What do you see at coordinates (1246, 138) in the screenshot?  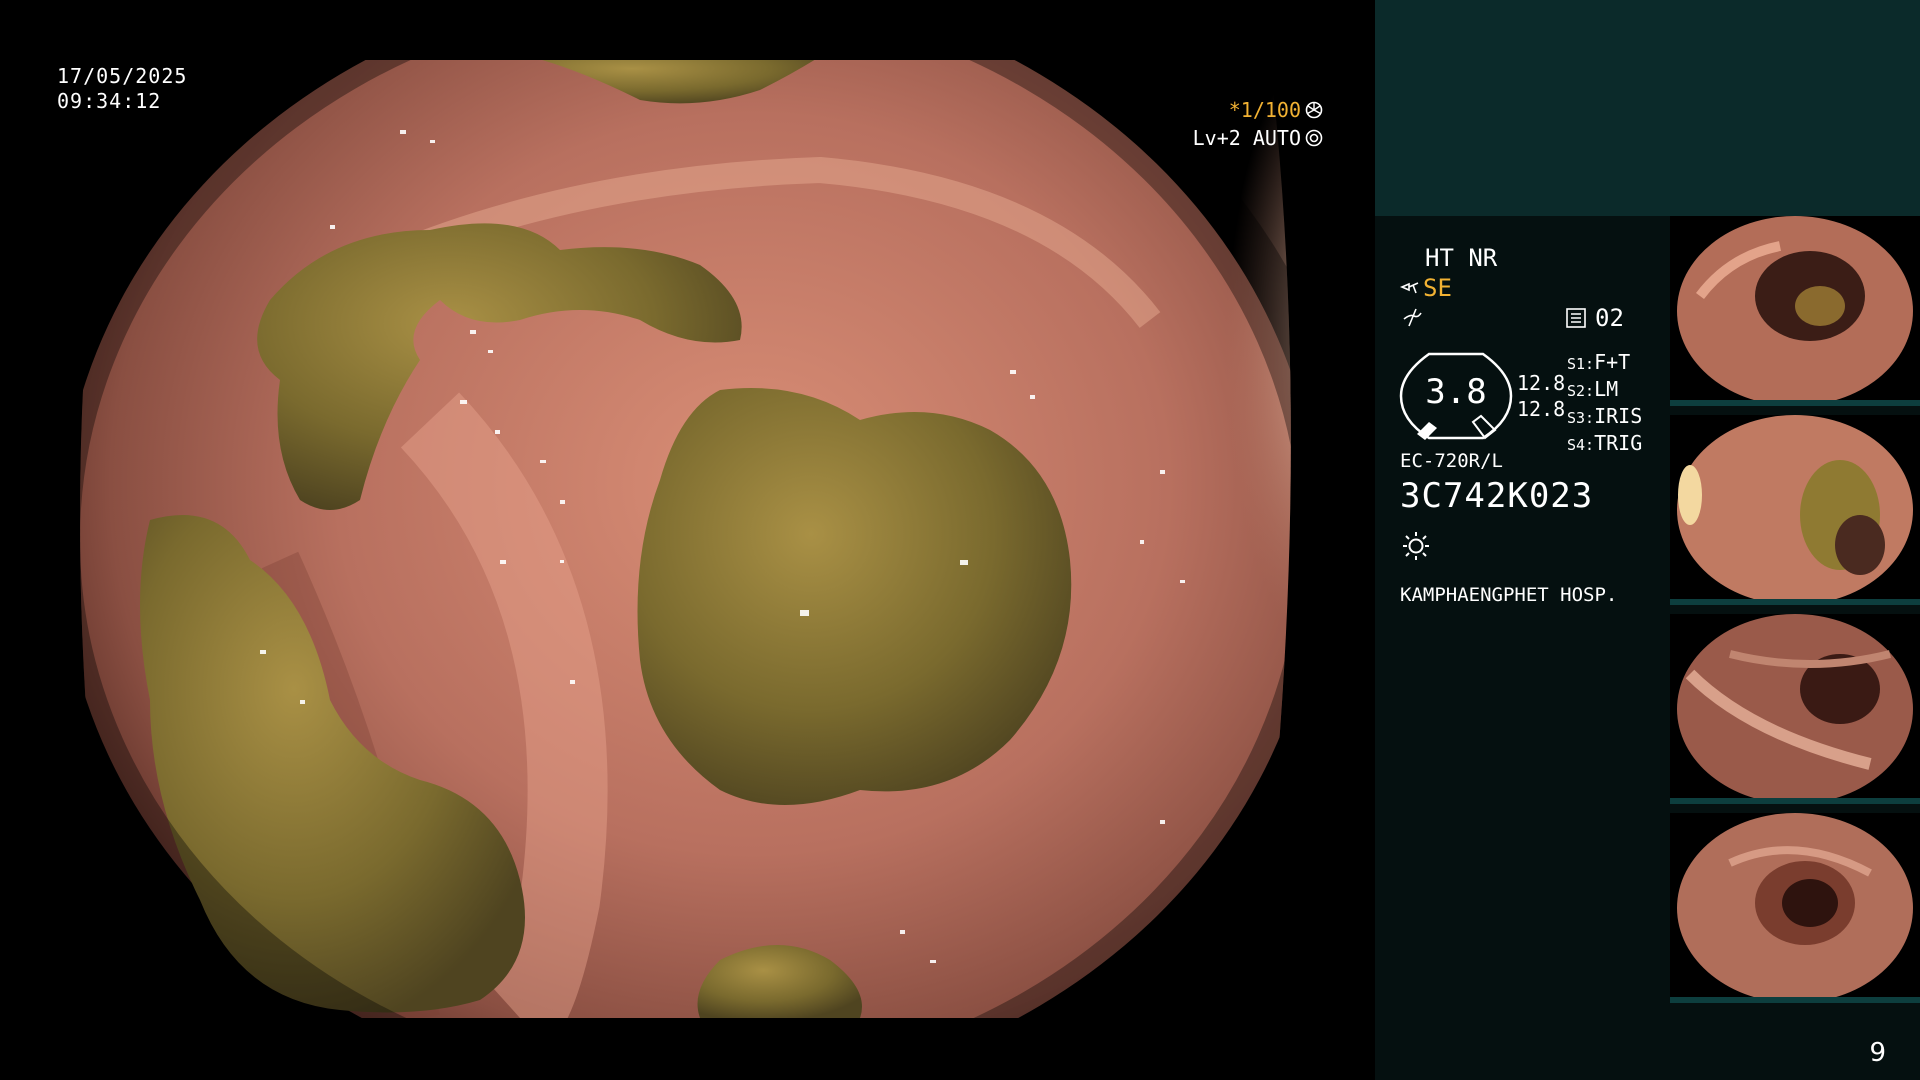 I see `iris-mode-label: Lv+2 AUTO` at bounding box center [1246, 138].